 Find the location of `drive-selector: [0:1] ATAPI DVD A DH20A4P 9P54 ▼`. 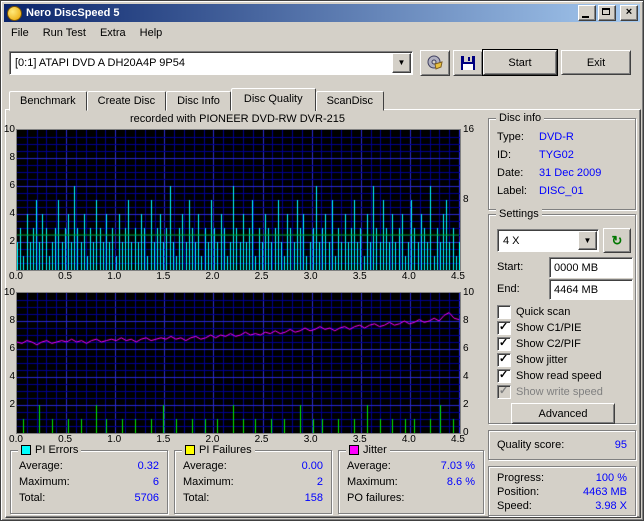

drive-selector: [0:1] ATAPI DVD A DH20A4P 9P54 ▼ is located at coordinates (211, 63).